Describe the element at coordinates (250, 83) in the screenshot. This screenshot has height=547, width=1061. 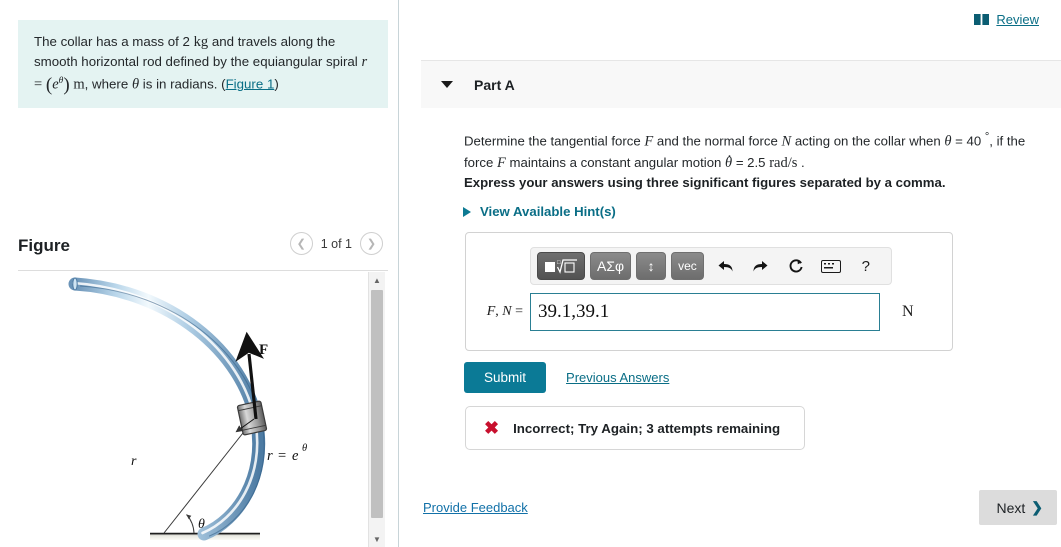
I see `figure-1-link: Figure 1` at that location.